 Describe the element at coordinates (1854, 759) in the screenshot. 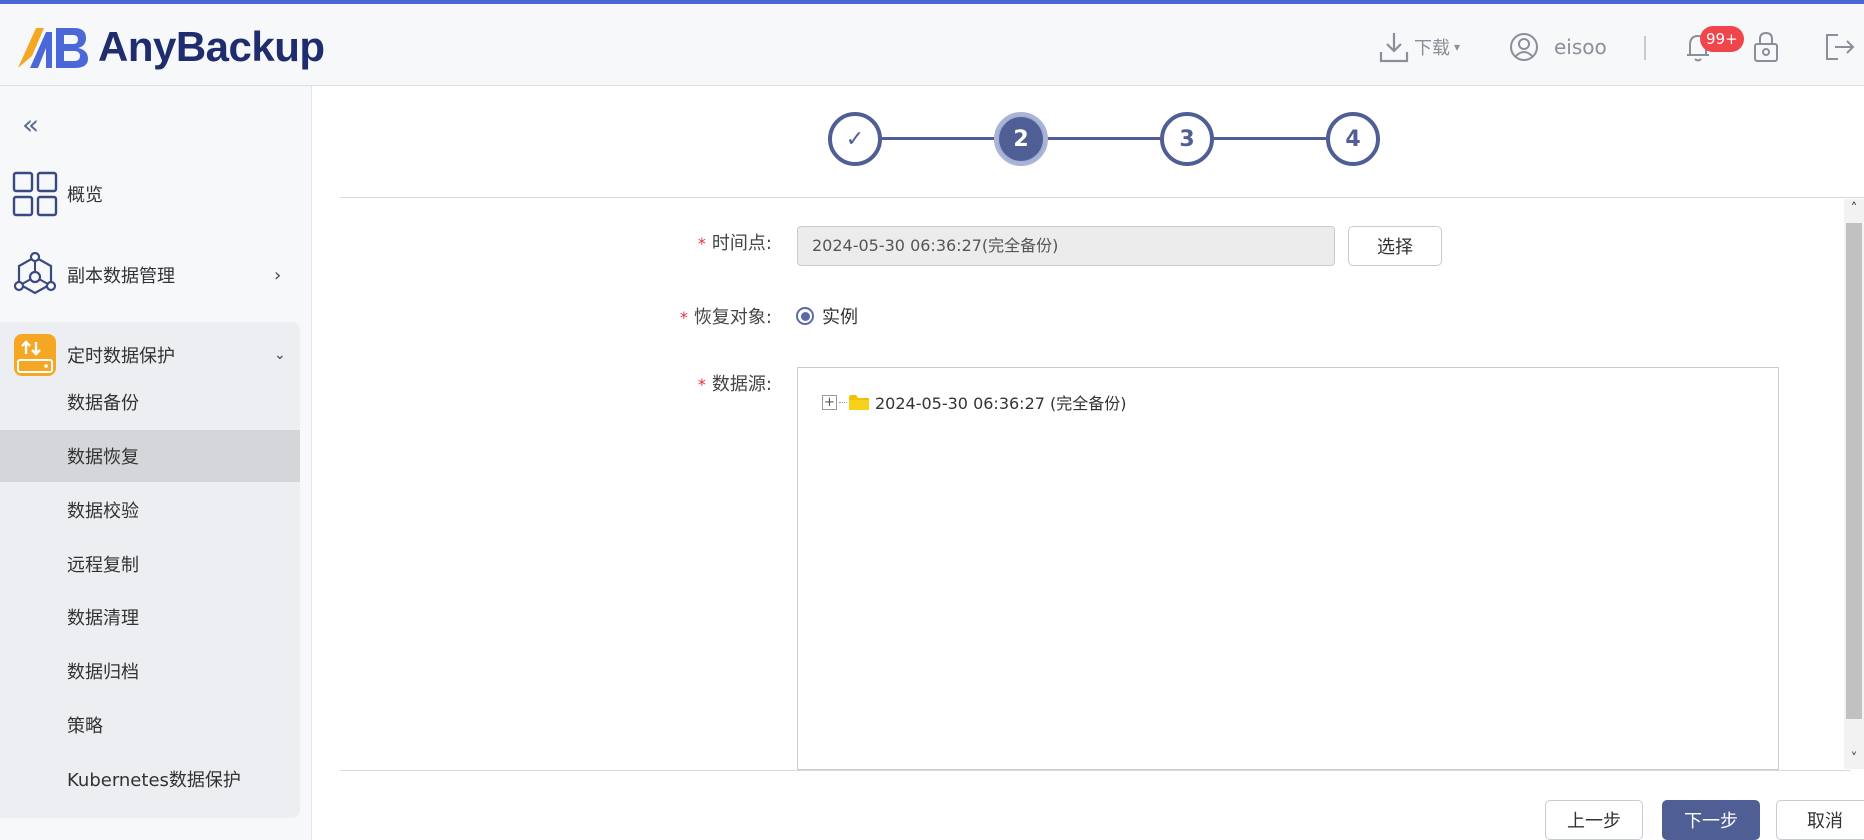

I see `scroll-down-icon: ˅` at that location.